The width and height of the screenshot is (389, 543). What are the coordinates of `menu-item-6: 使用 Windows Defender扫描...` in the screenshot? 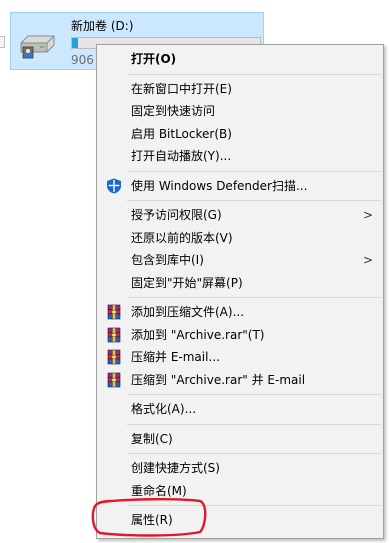 It's located at (240, 186).